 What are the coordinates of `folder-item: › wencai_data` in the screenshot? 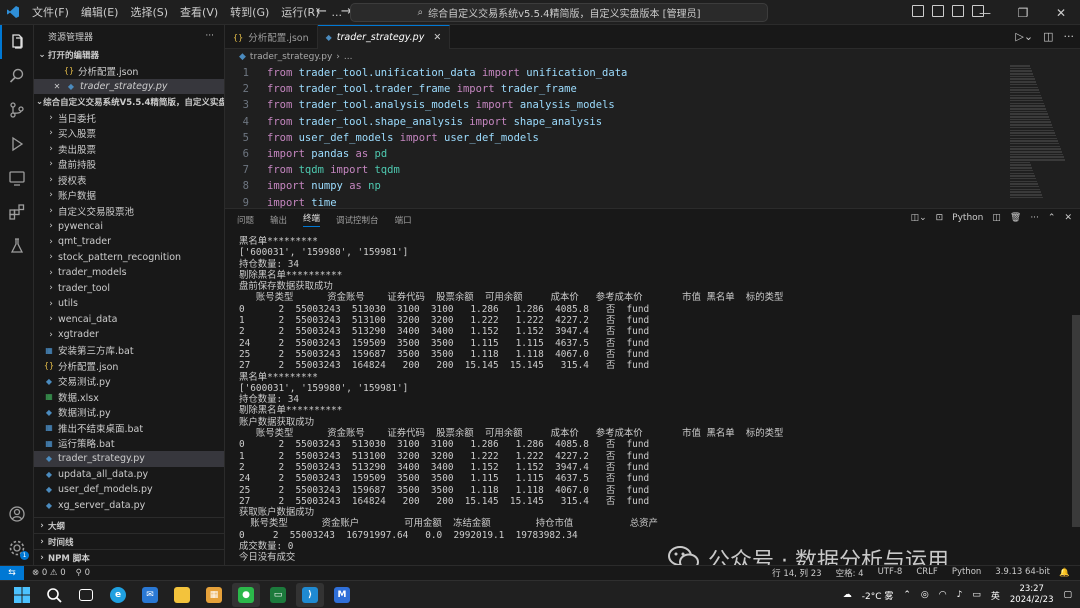 It's located at (129, 320).